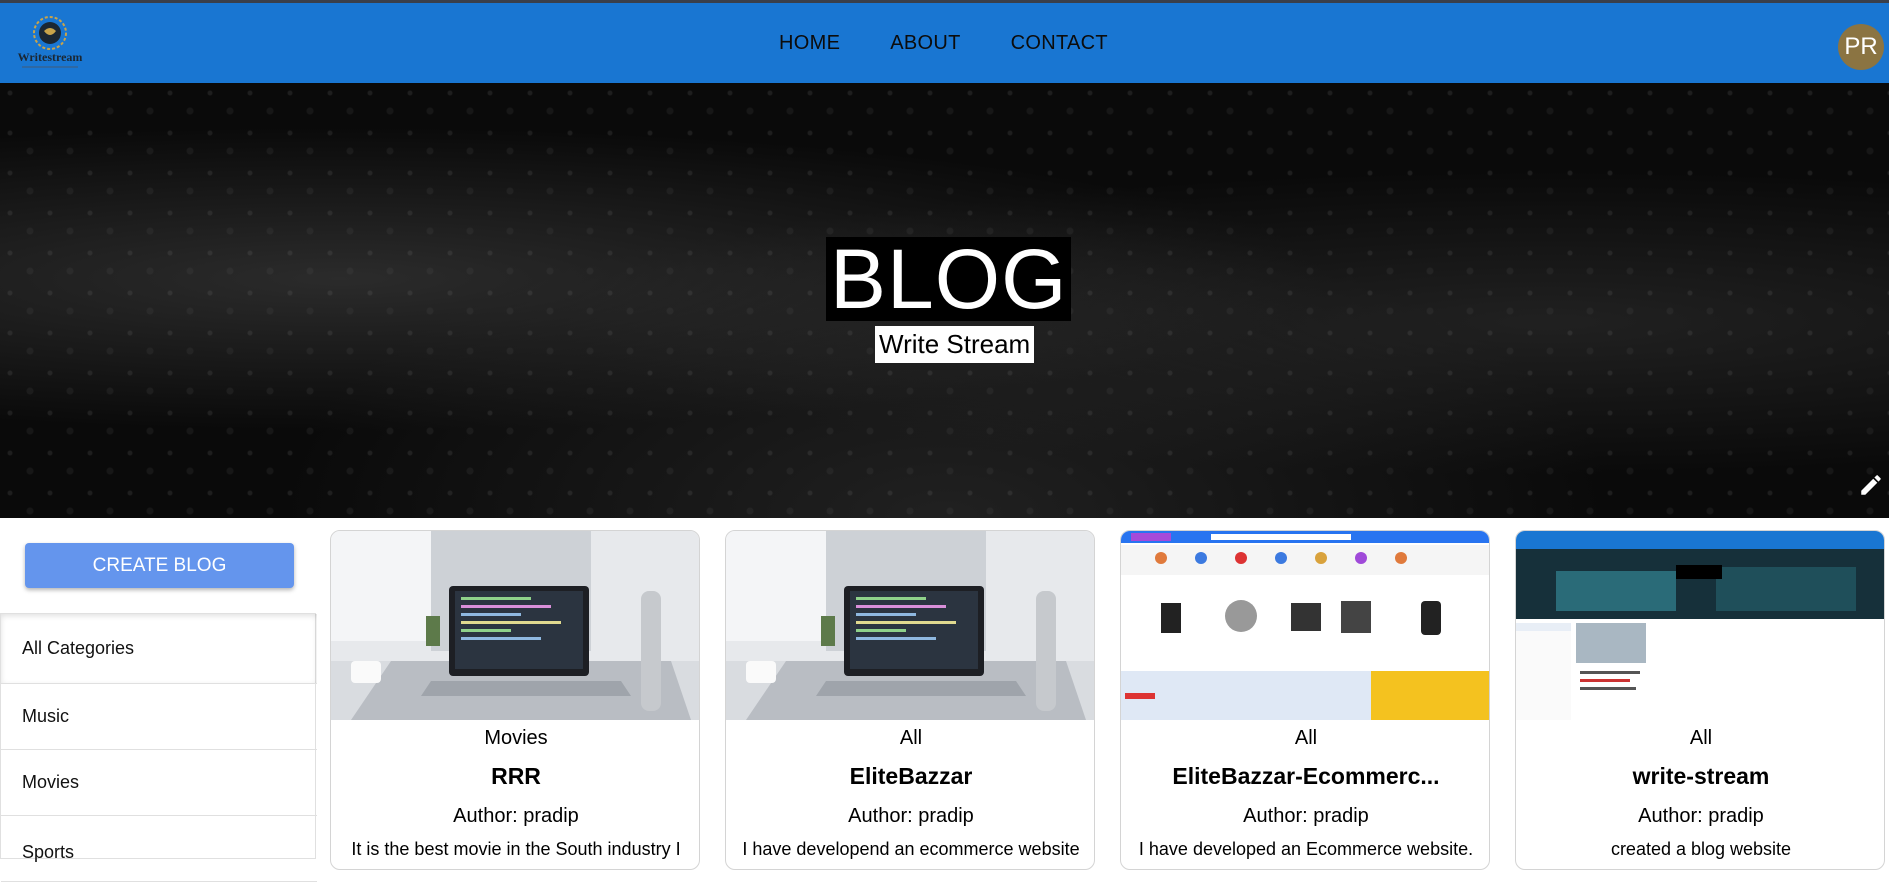  What do you see at coordinates (159, 717) in the screenshot?
I see `category-music: Music` at bounding box center [159, 717].